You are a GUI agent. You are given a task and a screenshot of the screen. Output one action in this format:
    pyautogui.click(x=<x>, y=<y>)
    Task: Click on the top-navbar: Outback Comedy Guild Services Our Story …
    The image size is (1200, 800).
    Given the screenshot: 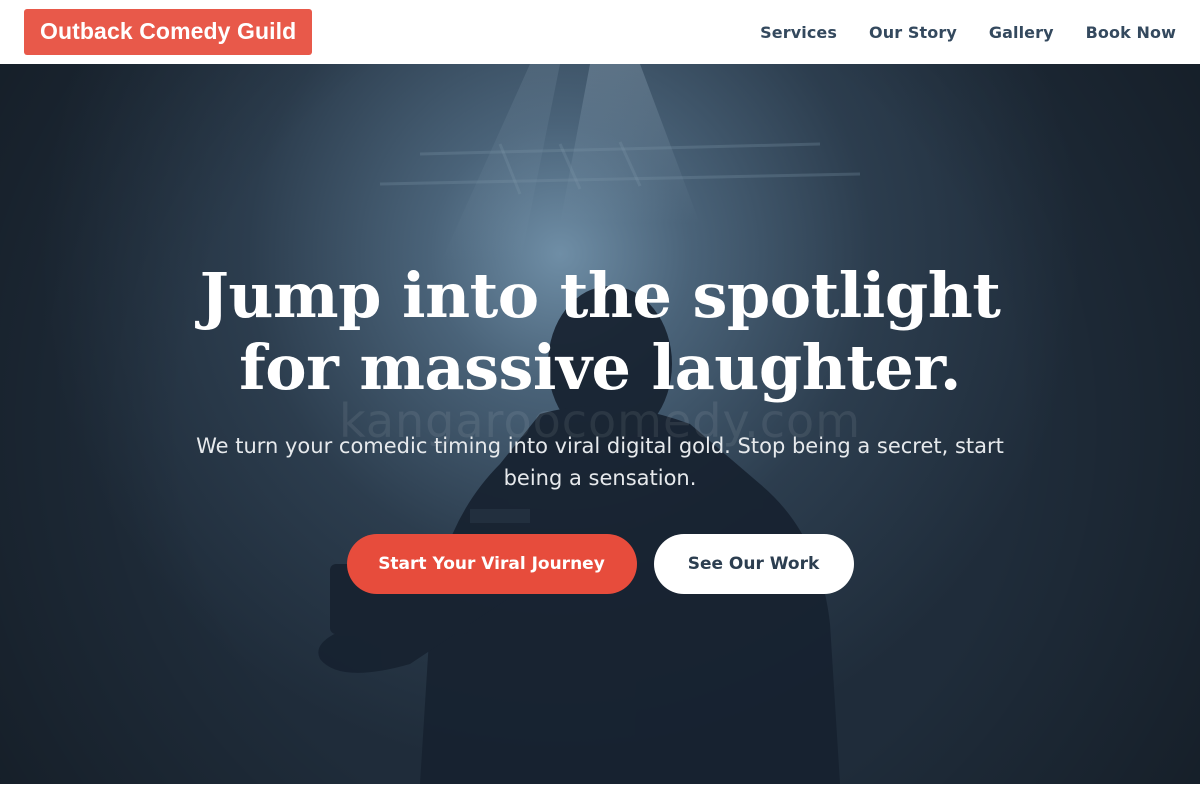 What is the action you would take?
    pyautogui.click(x=600, y=32)
    